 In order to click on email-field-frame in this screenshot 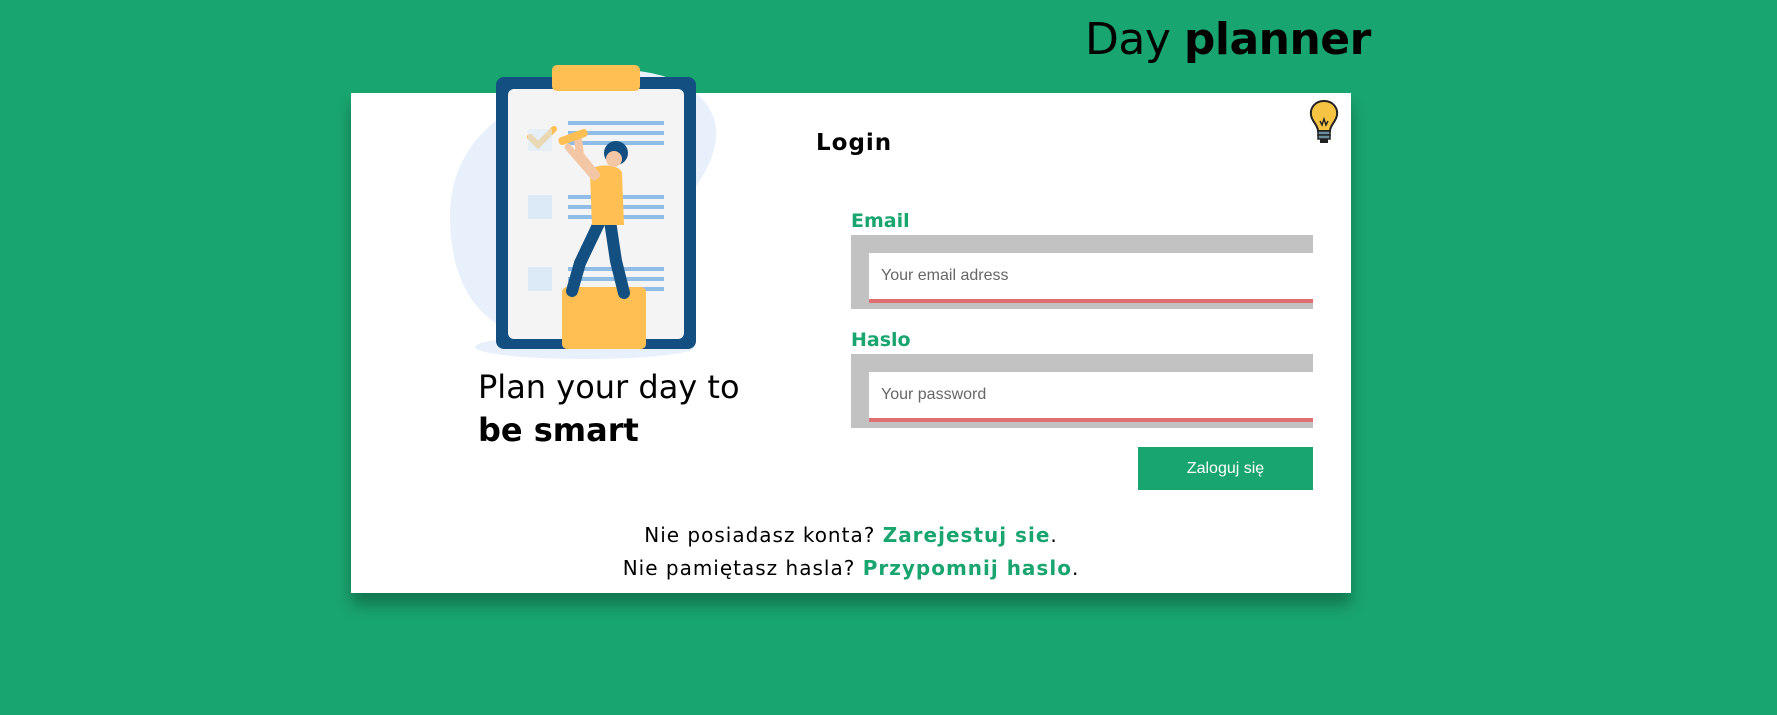, I will do `click(1082, 272)`.